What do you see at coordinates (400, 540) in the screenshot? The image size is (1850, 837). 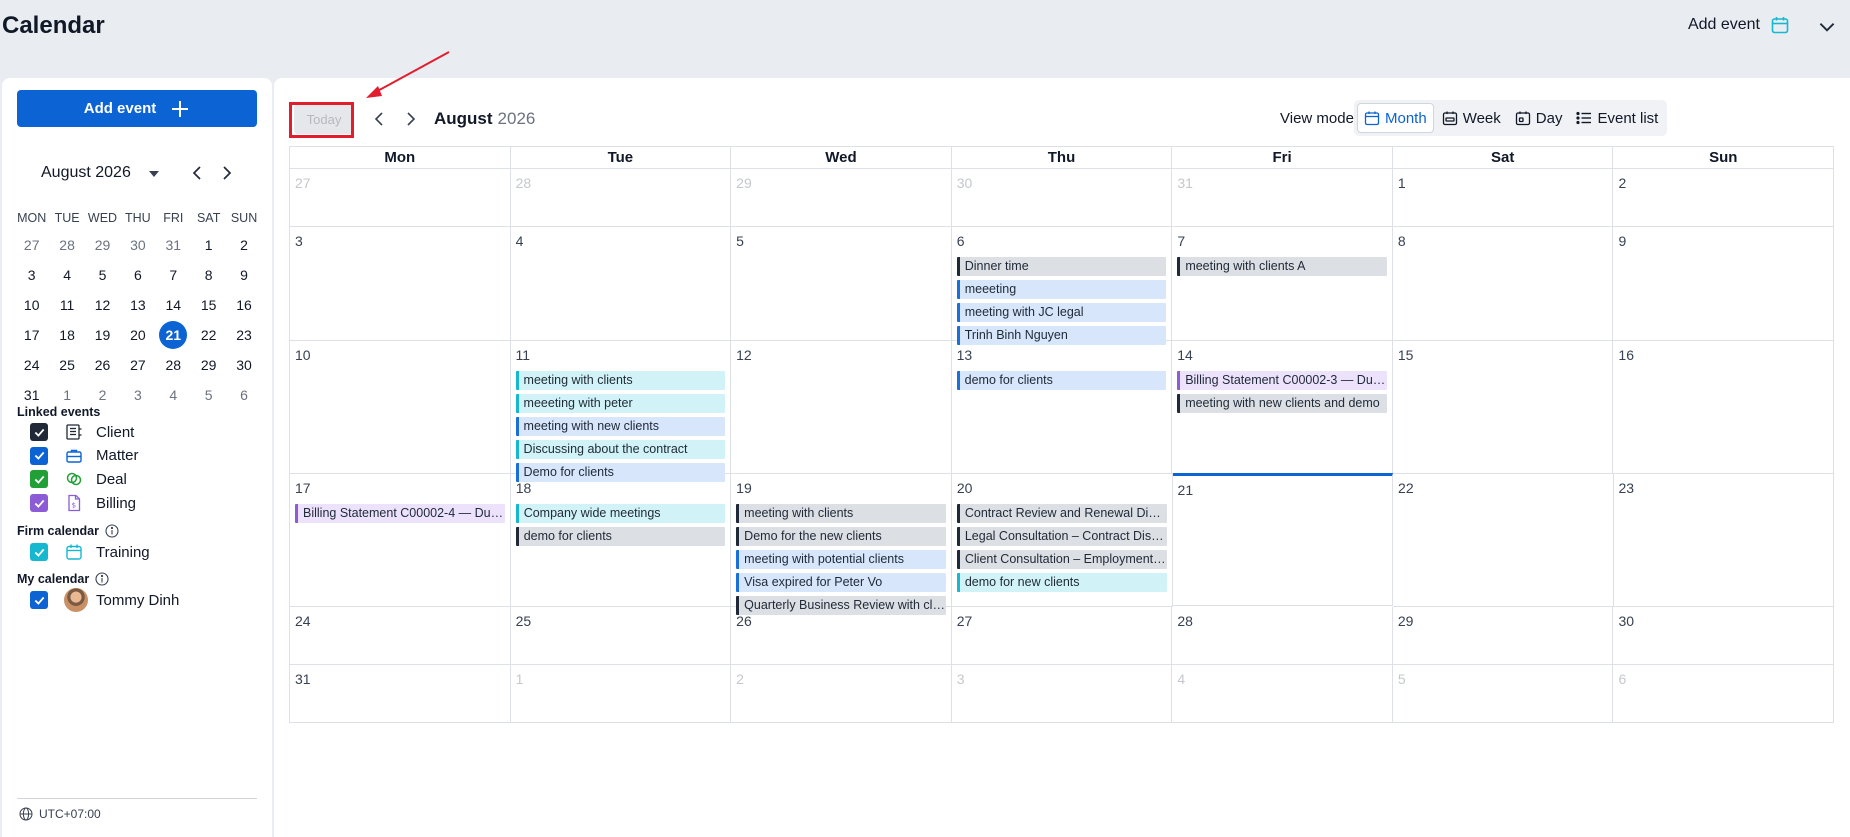 I see `day-cell: 17 Billing Statement C00002-4 — Due Date` at bounding box center [400, 540].